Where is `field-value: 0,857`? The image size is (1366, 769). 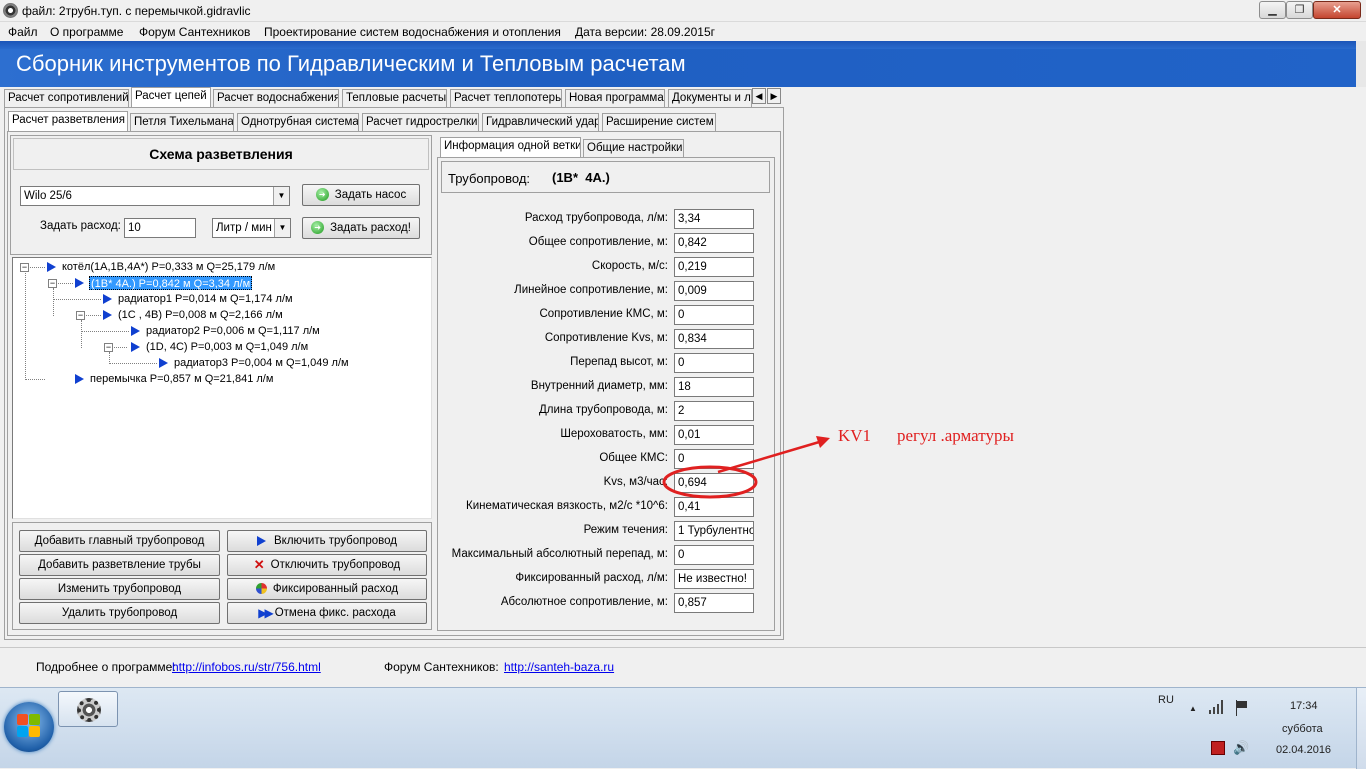
field-value: 0,857 is located at coordinates (714, 603).